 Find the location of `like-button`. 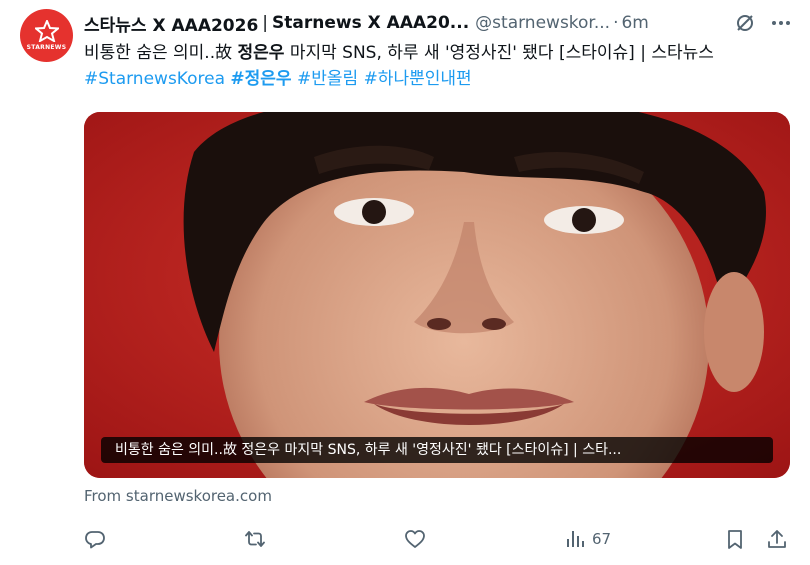

like-button is located at coordinates (415, 539).